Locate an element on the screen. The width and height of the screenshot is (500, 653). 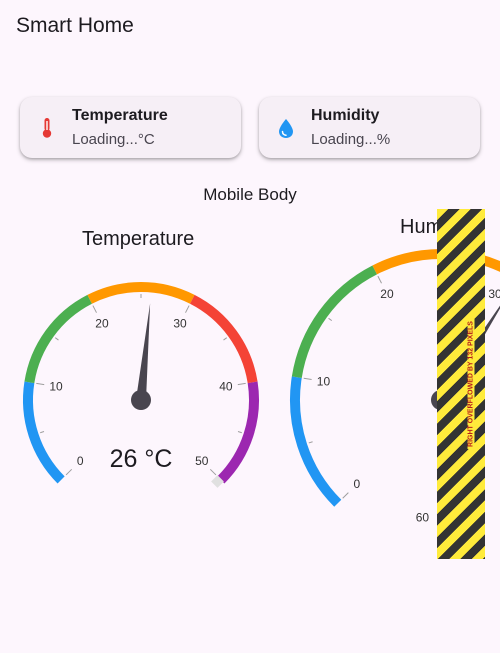
temperature-gauge-tick-label: 50 is located at coordinates (202, 461).